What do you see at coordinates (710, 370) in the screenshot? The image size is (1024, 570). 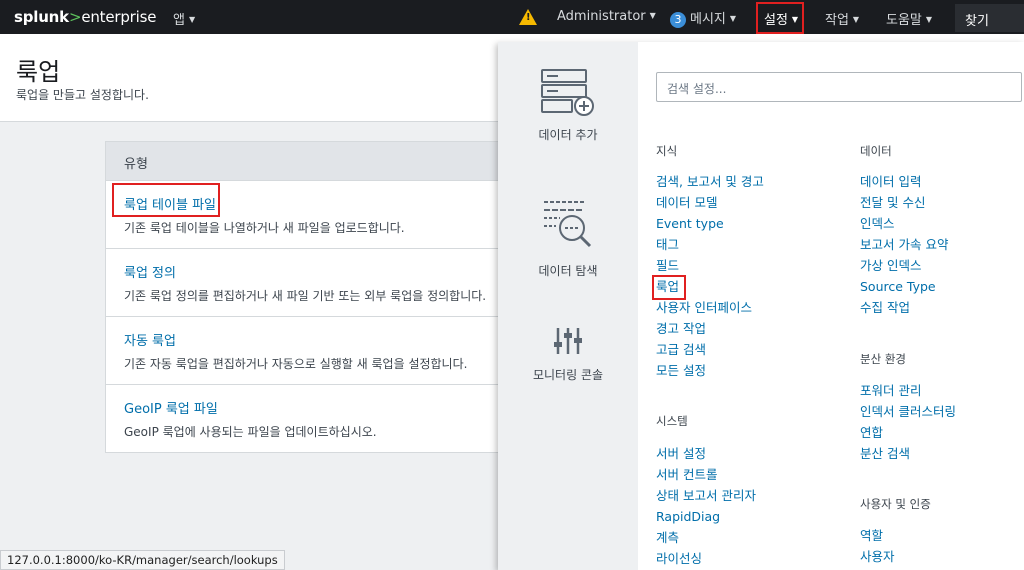 I see `menu-item-all-configurations: 모든 설정` at bounding box center [710, 370].